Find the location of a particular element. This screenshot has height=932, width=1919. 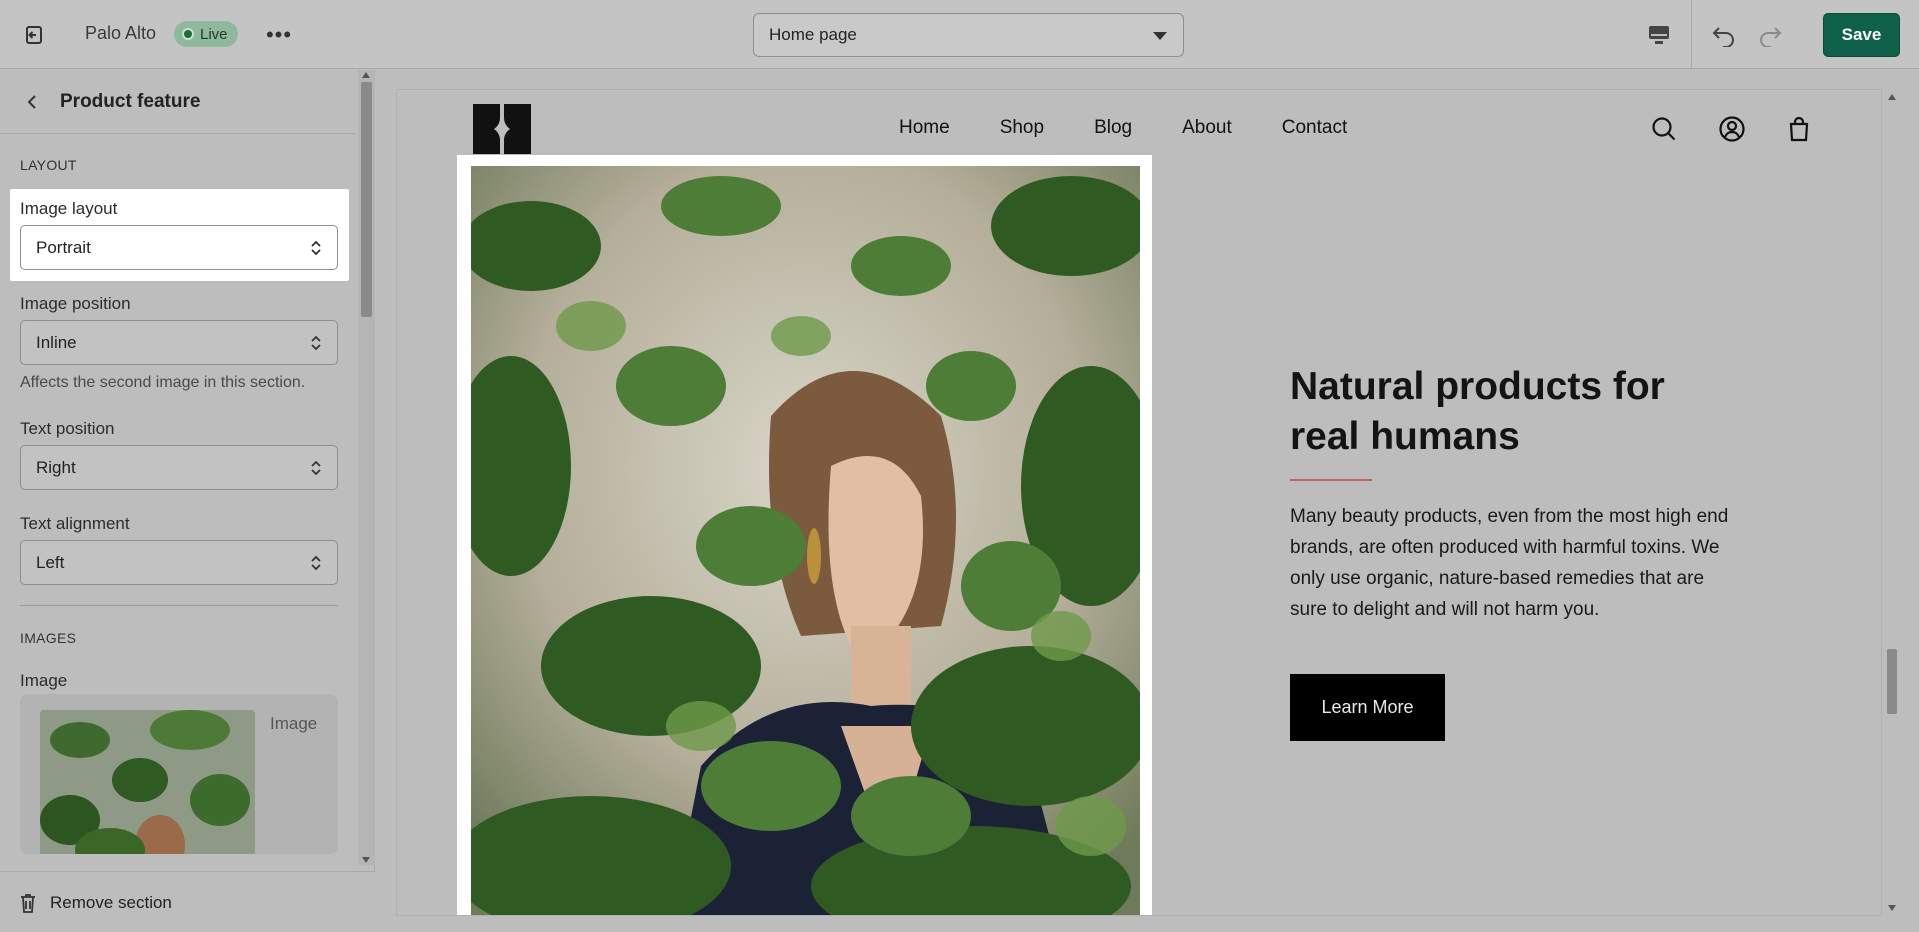

undo-icon is located at coordinates (1724, 35).